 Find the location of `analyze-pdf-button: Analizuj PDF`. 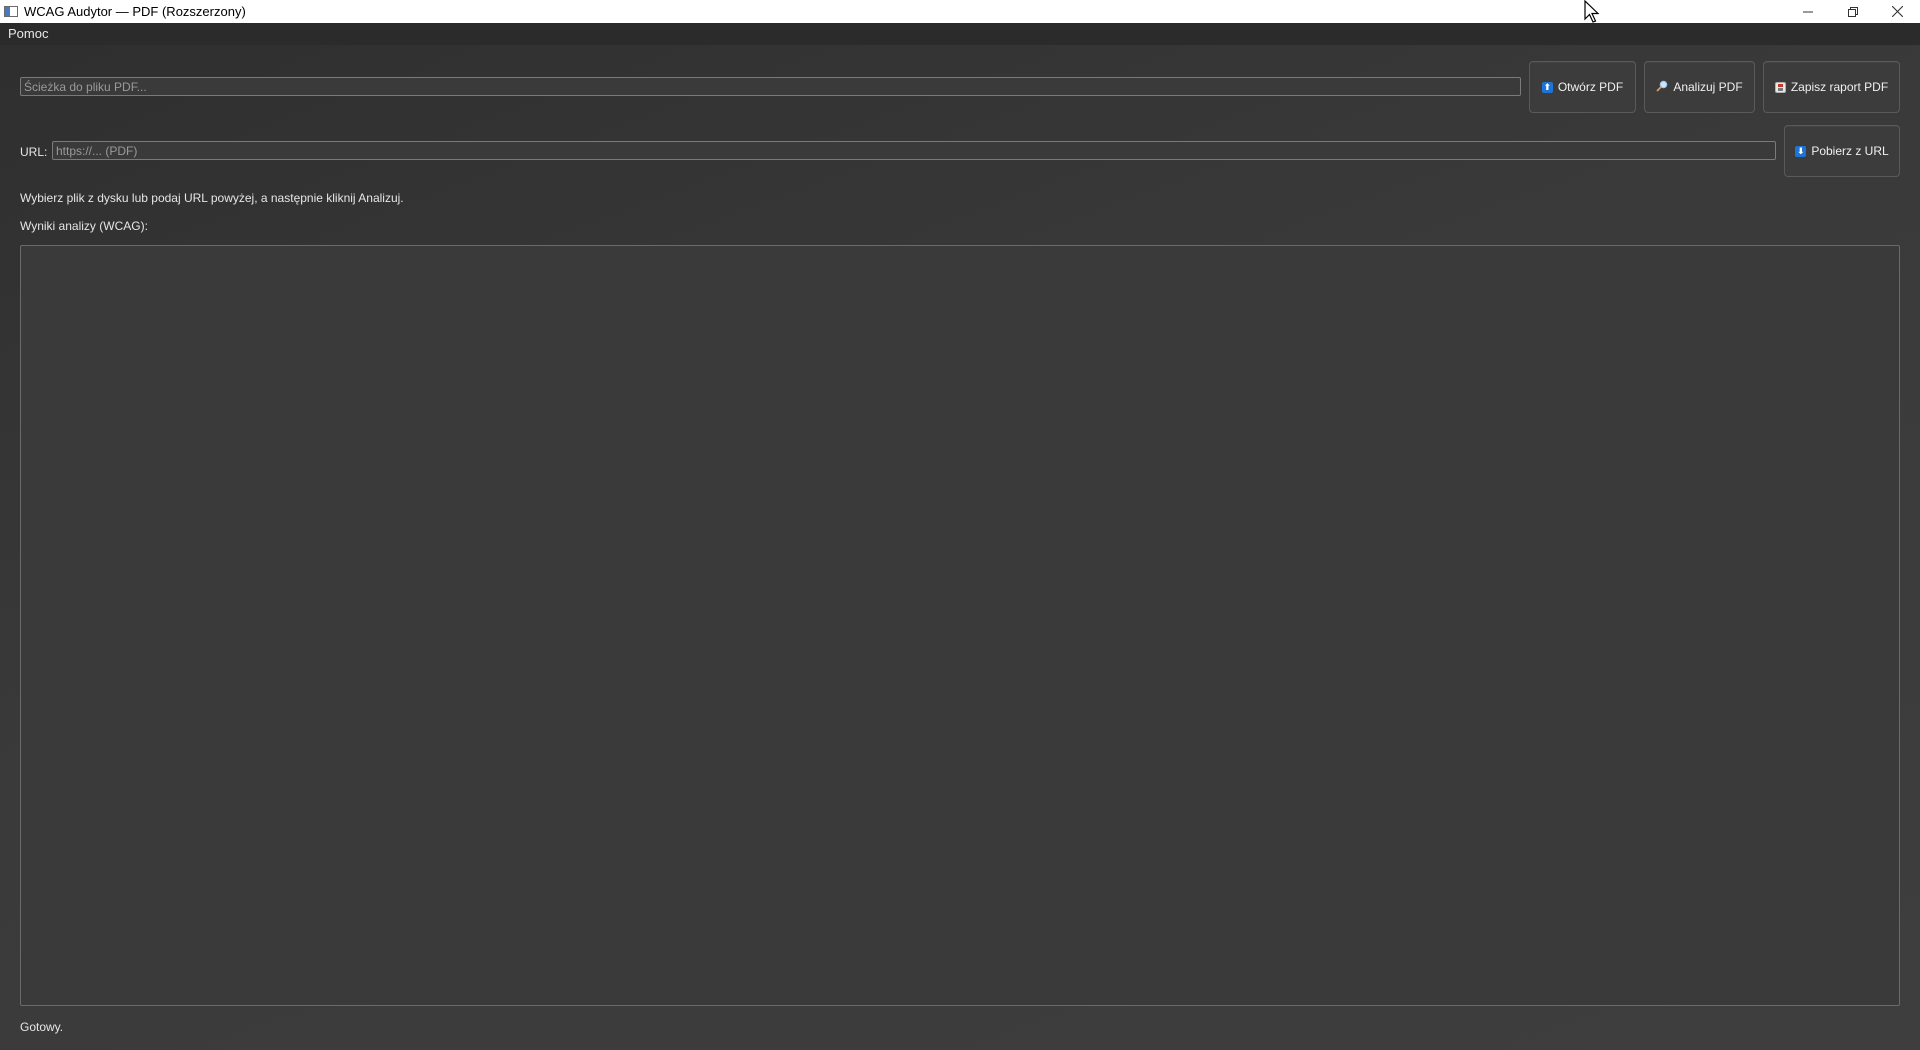

analyze-pdf-button: Analizuj PDF is located at coordinates (1699, 87).